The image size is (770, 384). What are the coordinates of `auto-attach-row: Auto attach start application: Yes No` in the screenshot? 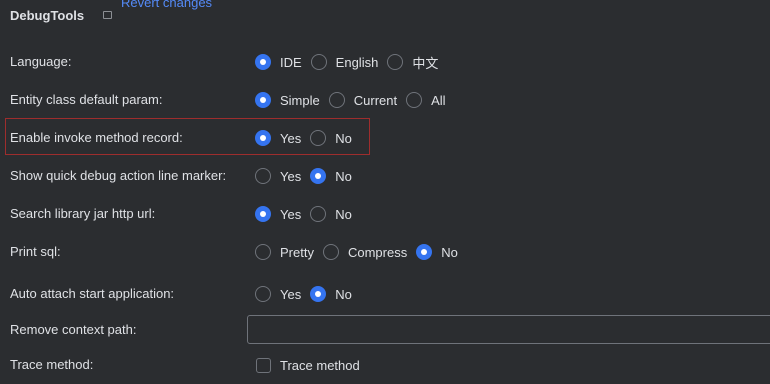 It's located at (385, 294).